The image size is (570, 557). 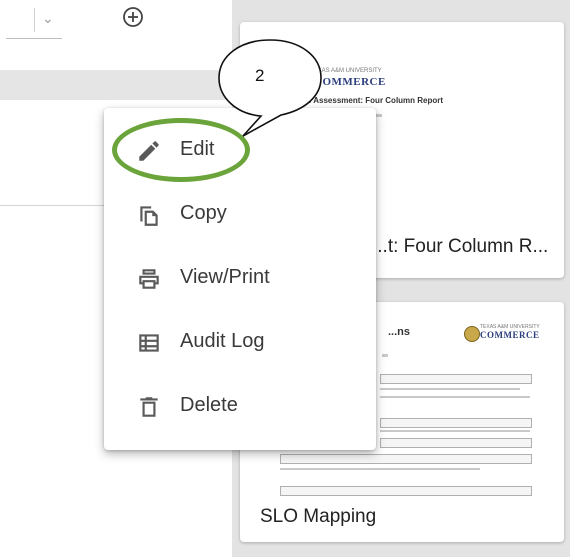 What do you see at coordinates (472, 334) in the screenshot?
I see `thumb-seal` at bounding box center [472, 334].